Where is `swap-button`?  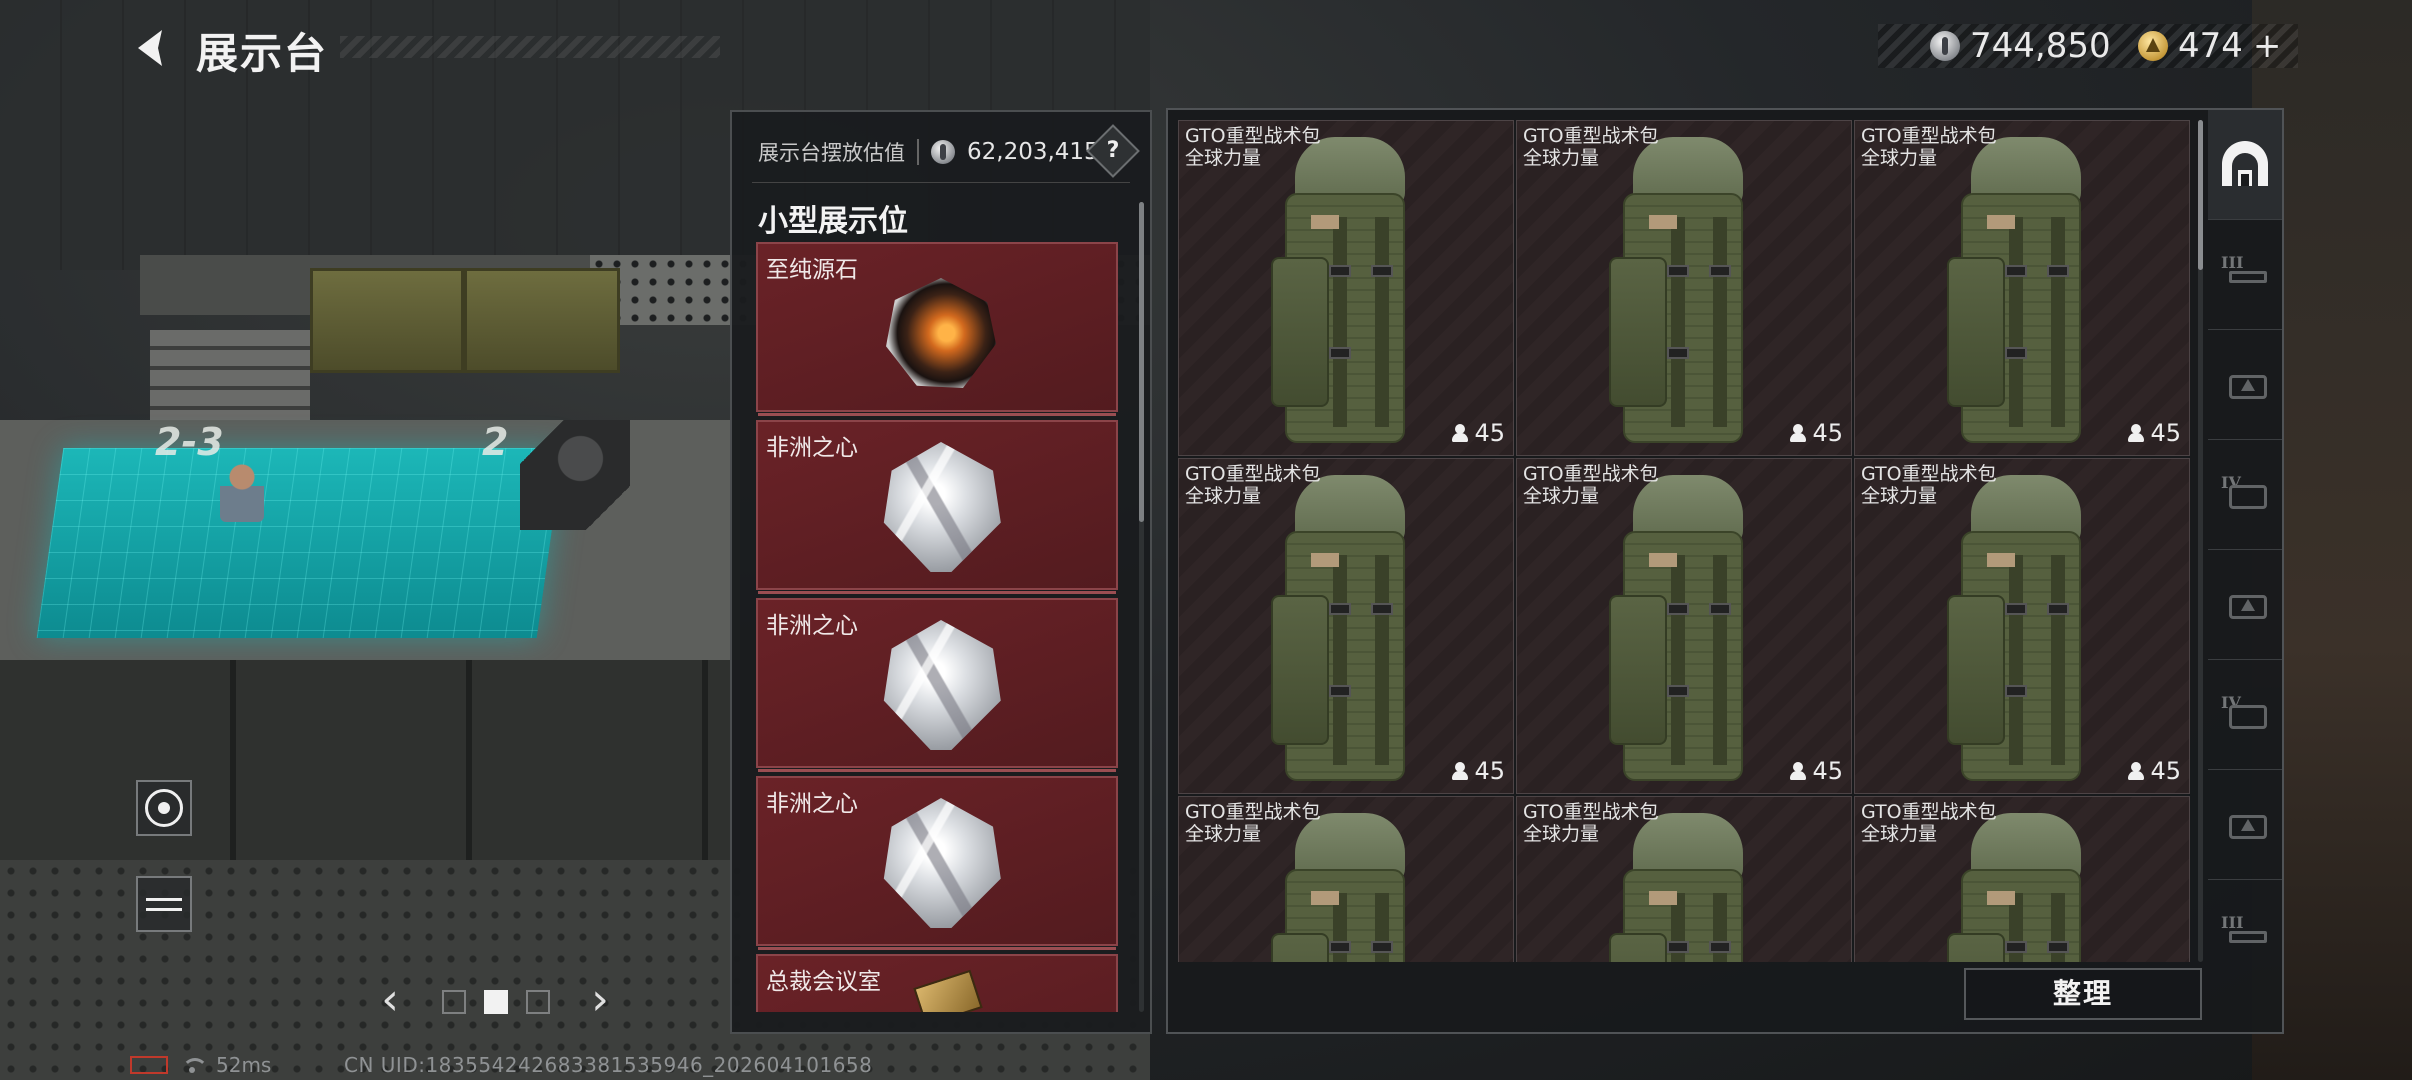 swap-button is located at coordinates (164, 904).